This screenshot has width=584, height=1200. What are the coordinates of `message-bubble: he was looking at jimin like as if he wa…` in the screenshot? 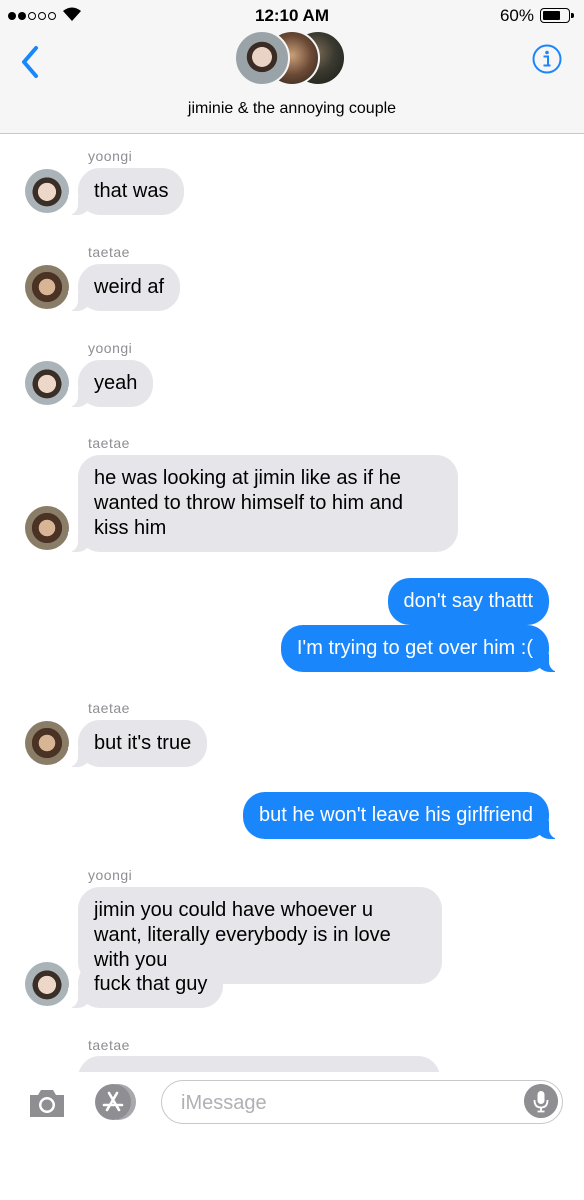 It's located at (263, 503).